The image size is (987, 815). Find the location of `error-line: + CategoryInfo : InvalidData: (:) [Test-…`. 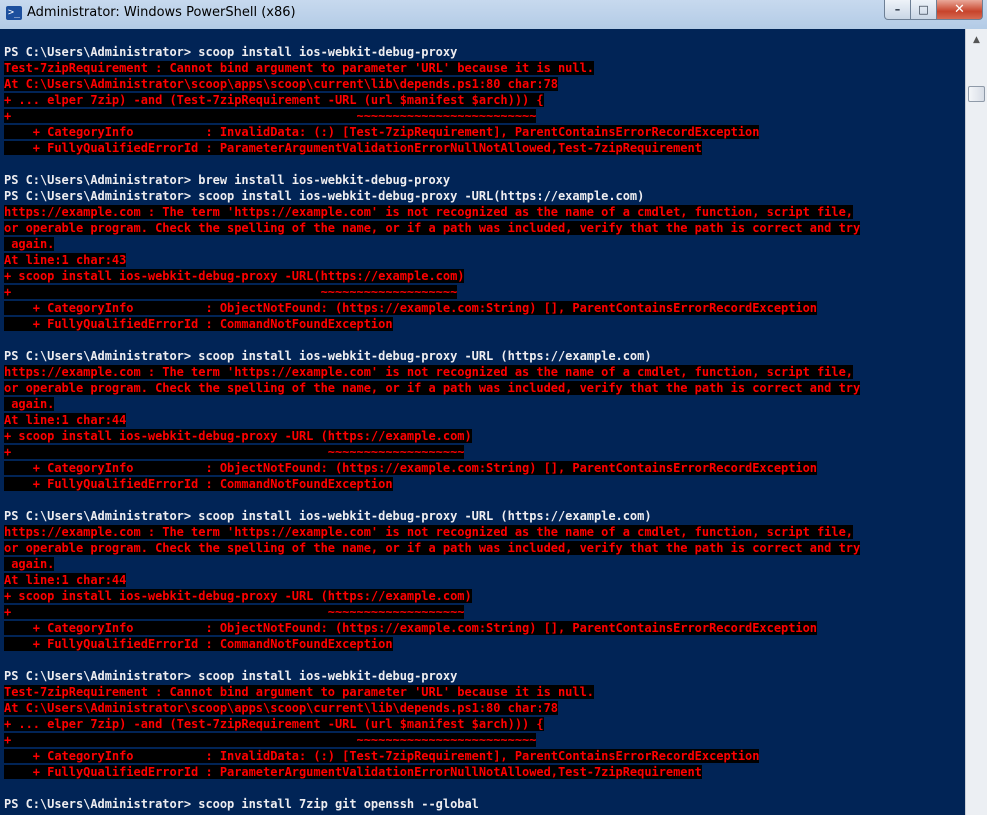

error-line: + CategoryInfo : InvalidData: (:) [Test-… is located at coordinates (432, 132).